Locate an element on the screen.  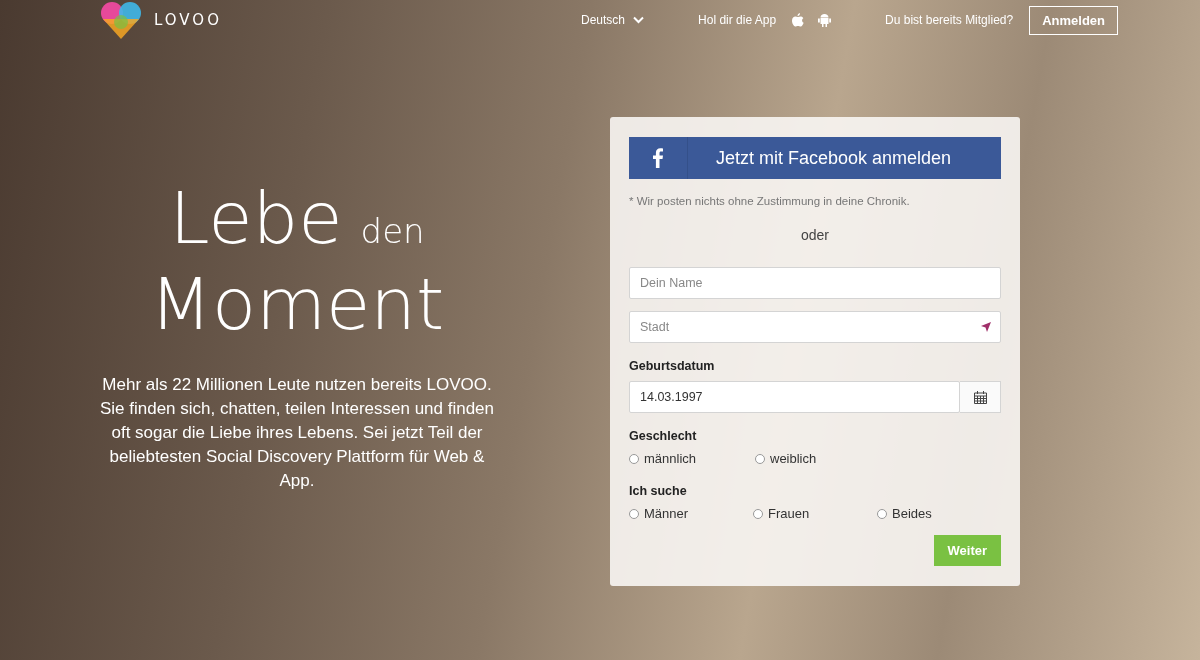
gender-label: Geschlecht is located at coordinates (663, 436).